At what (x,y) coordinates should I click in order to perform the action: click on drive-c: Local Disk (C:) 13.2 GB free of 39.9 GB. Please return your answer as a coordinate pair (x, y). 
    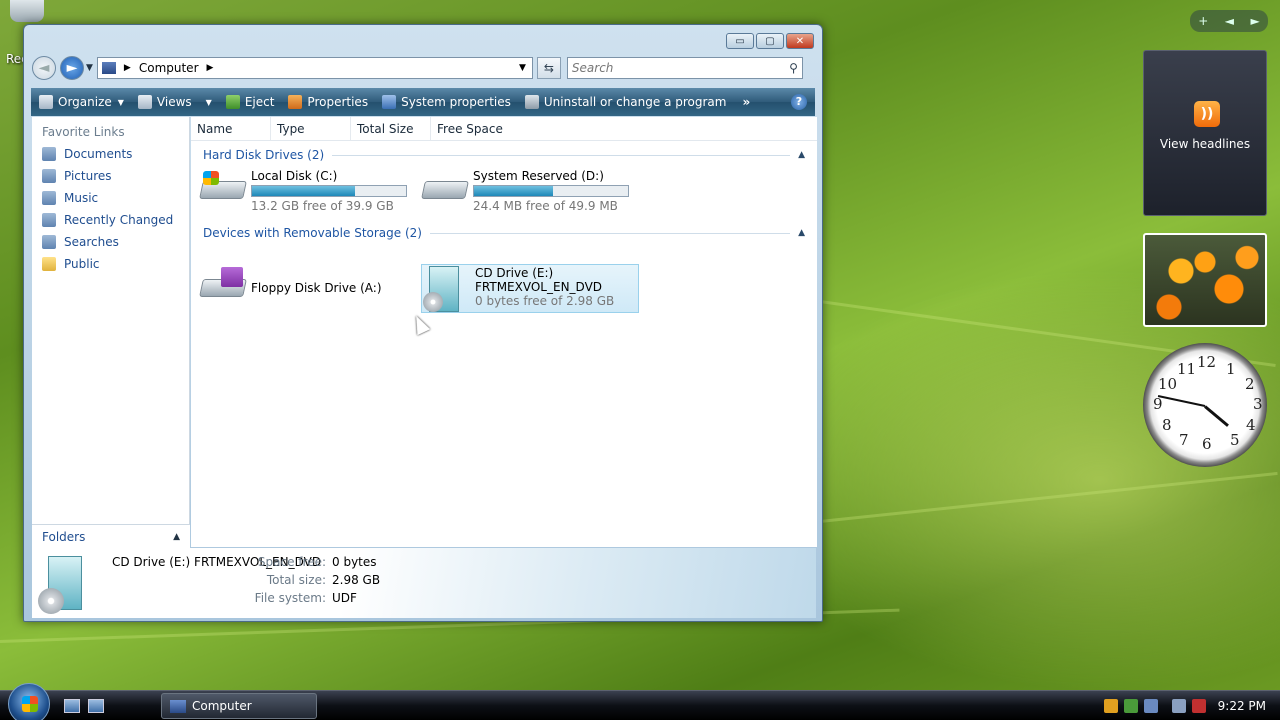
    Looking at the image, I should click on (303, 191).